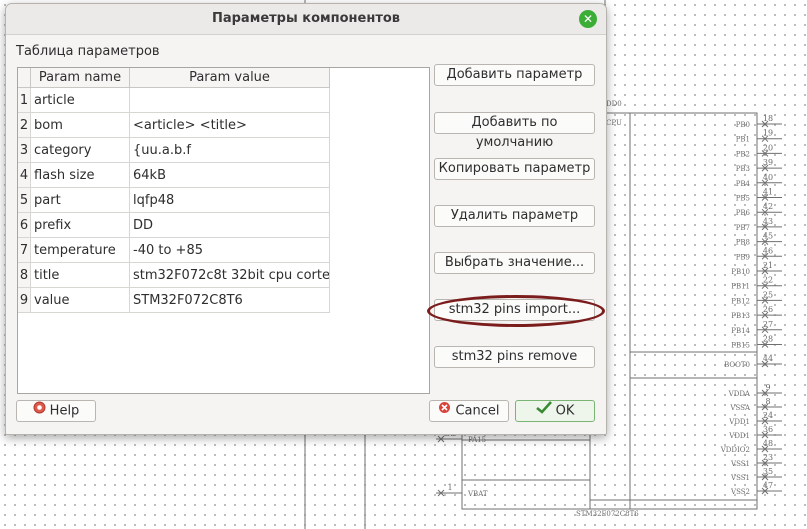 The height and width of the screenshot is (529, 807). I want to click on schematic-pin-label: PB7, so click(743, 228).